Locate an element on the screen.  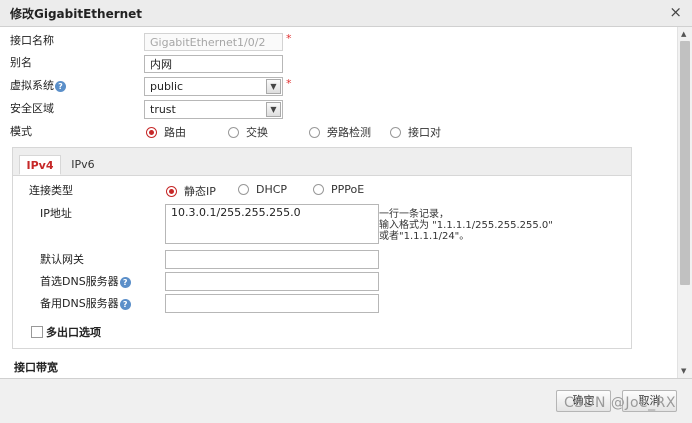
dns1-label: 首选DNS服务器? is located at coordinates (85, 281).